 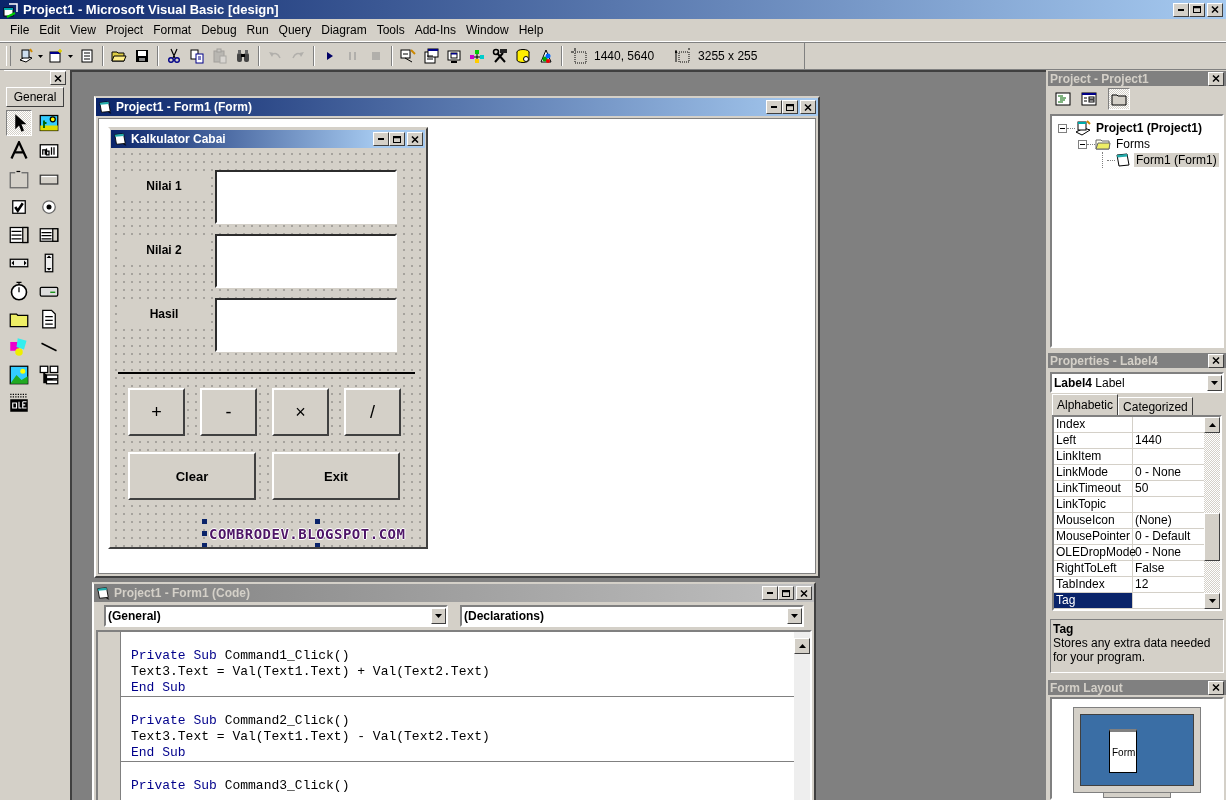 I want to click on minimize-icon, so click(x=770, y=593).